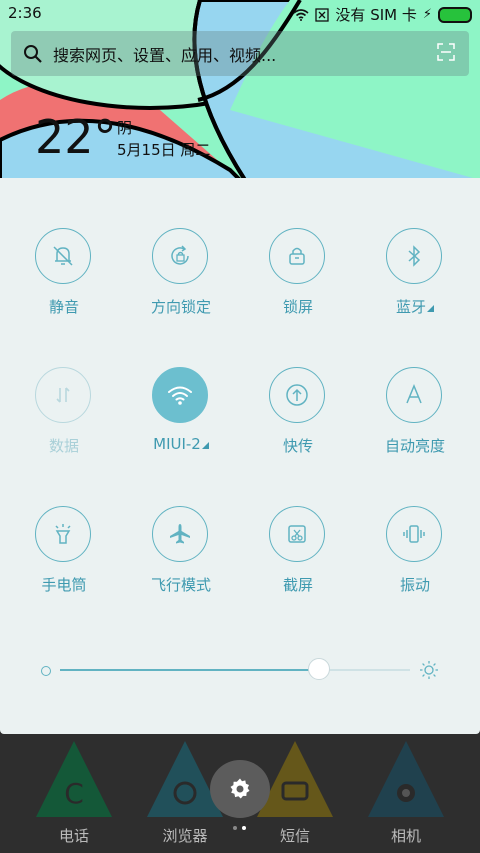 The height and width of the screenshot is (853, 480). I want to click on toggle-rotation-lock: 方向锁定, so click(181, 288).